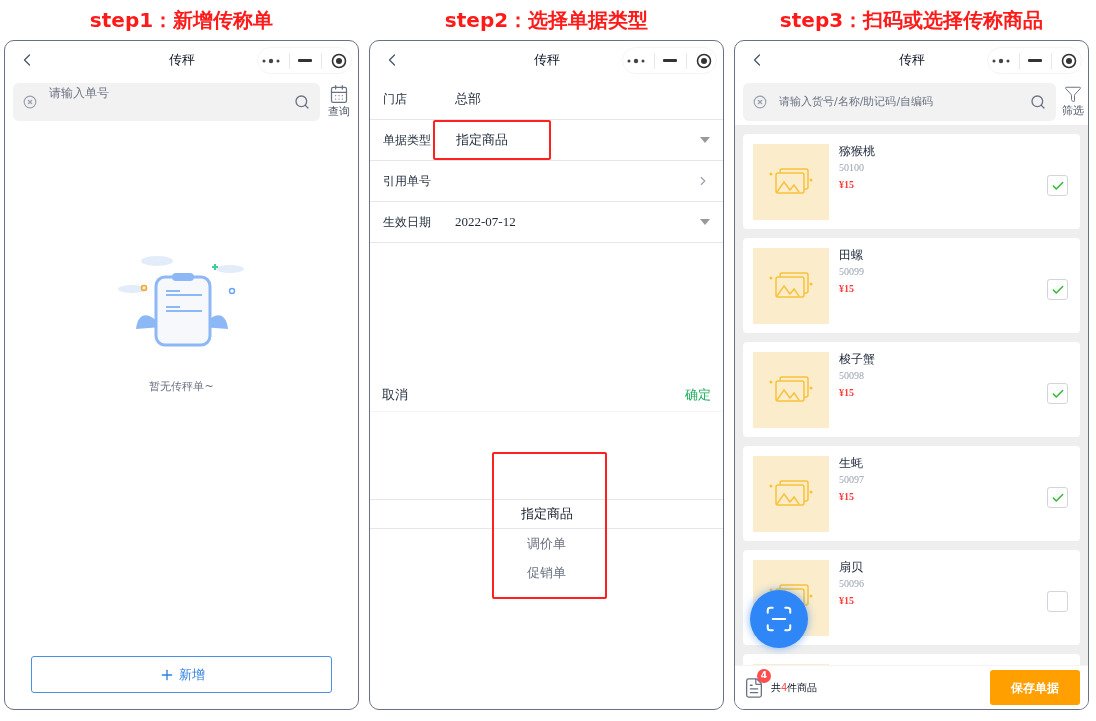 The image size is (1096, 721). What do you see at coordinates (339, 93) in the screenshot?
I see `calendar-icon` at bounding box center [339, 93].